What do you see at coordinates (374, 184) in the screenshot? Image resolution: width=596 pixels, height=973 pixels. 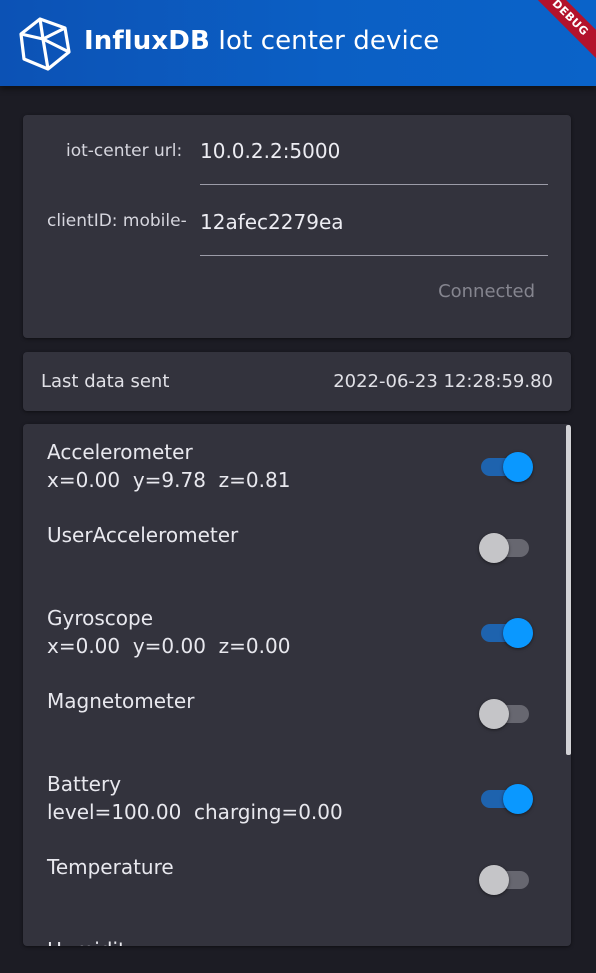 I see `url-input-underline` at bounding box center [374, 184].